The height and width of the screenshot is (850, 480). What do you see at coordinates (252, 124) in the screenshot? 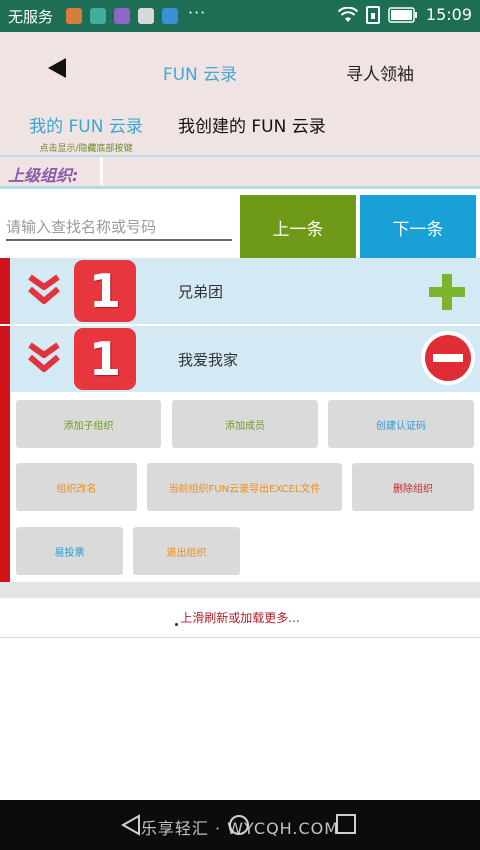
I see `tab-created-fun-cloud: 我创建的 FUN 云录` at bounding box center [252, 124].